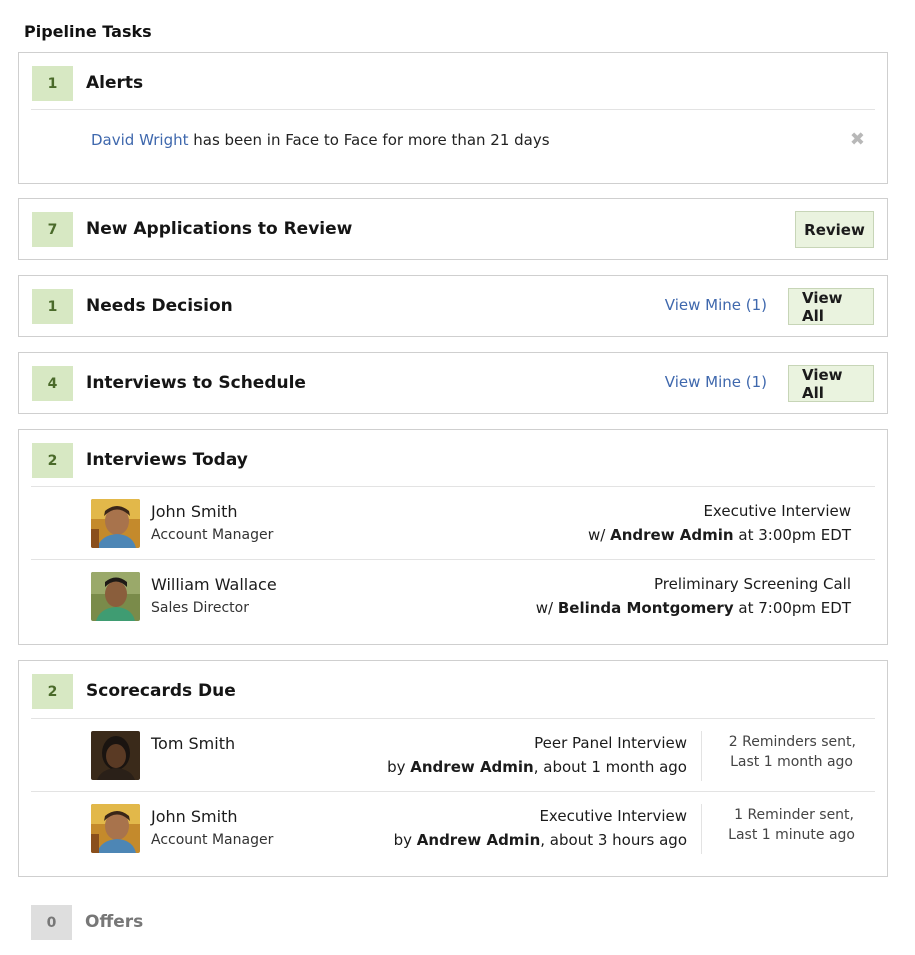  What do you see at coordinates (857, 139) in the screenshot?
I see `close-icon: ✖` at bounding box center [857, 139].